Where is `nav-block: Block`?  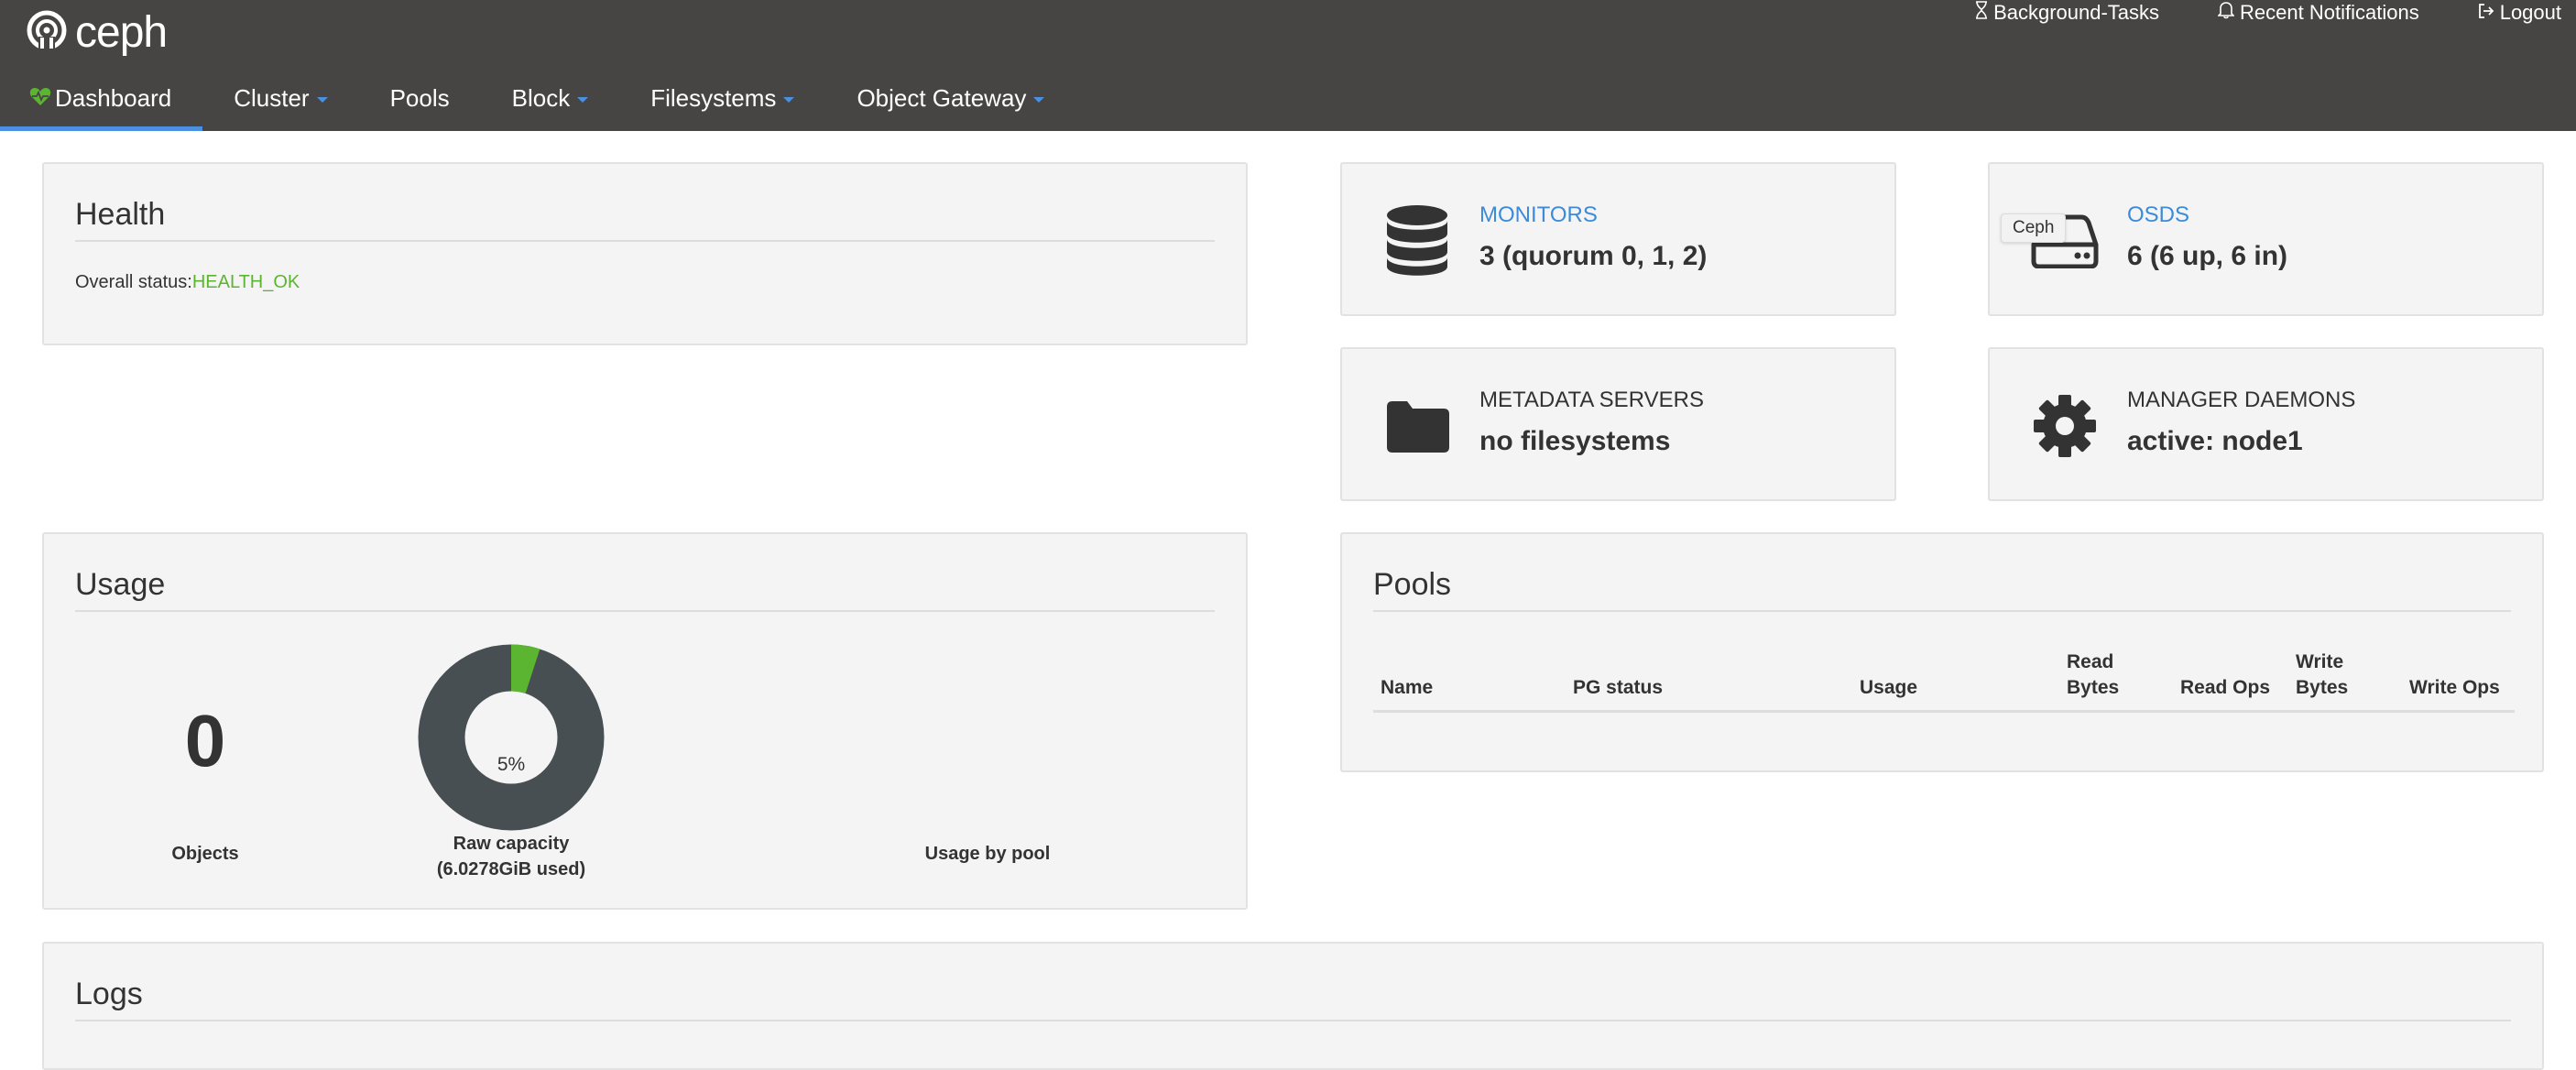 nav-block: Block is located at coordinates (551, 98).